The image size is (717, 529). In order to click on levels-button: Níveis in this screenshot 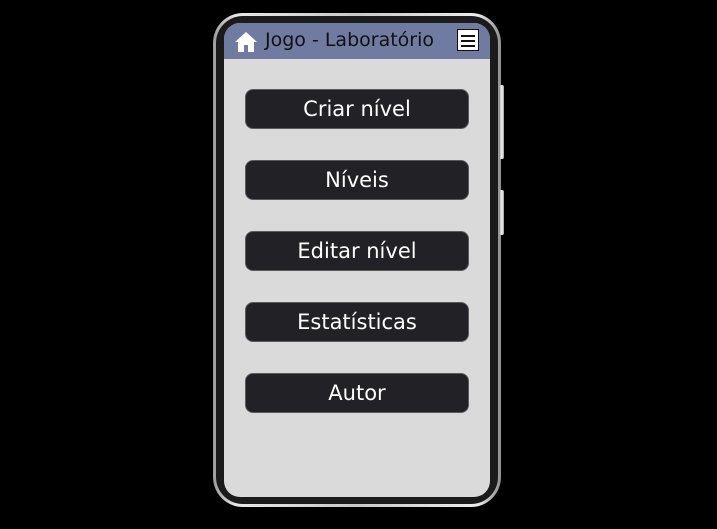, I will do `click(357, 180)`.